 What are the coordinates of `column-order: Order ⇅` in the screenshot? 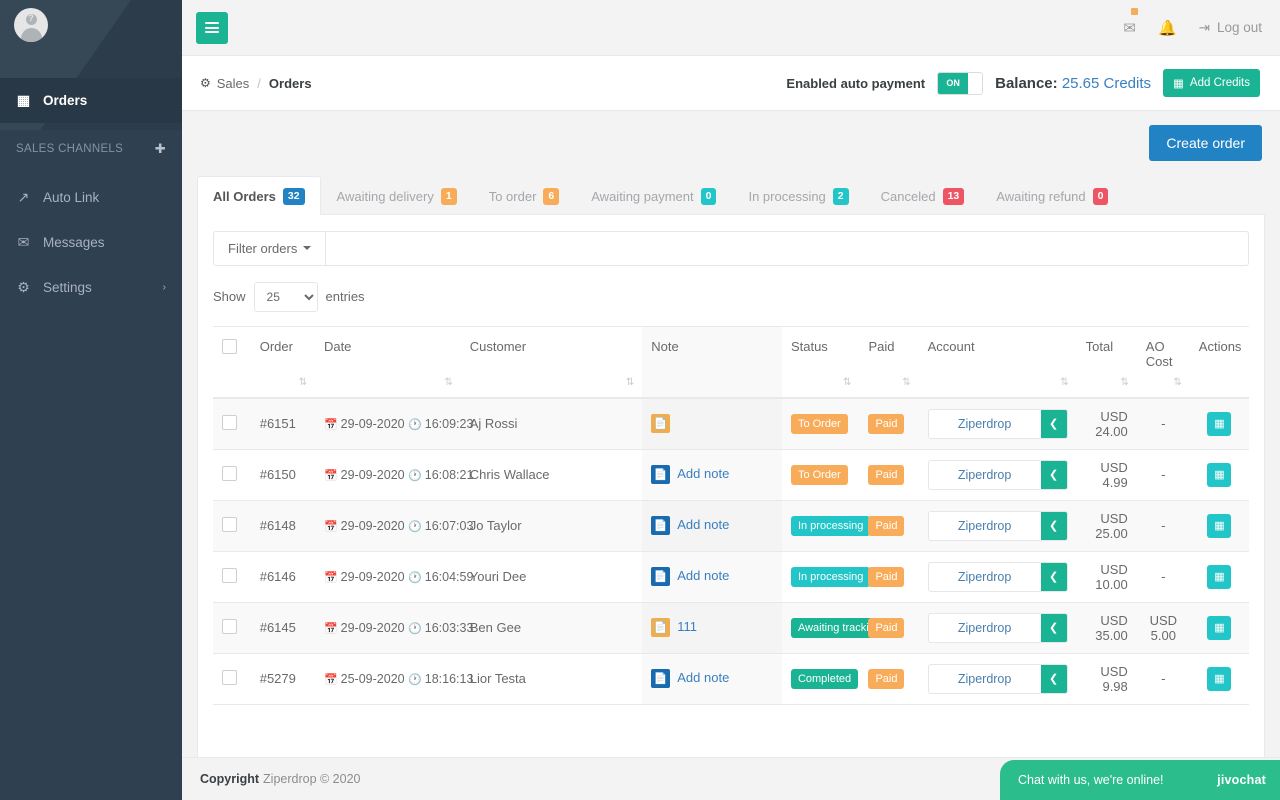 It's located at (282, 362).